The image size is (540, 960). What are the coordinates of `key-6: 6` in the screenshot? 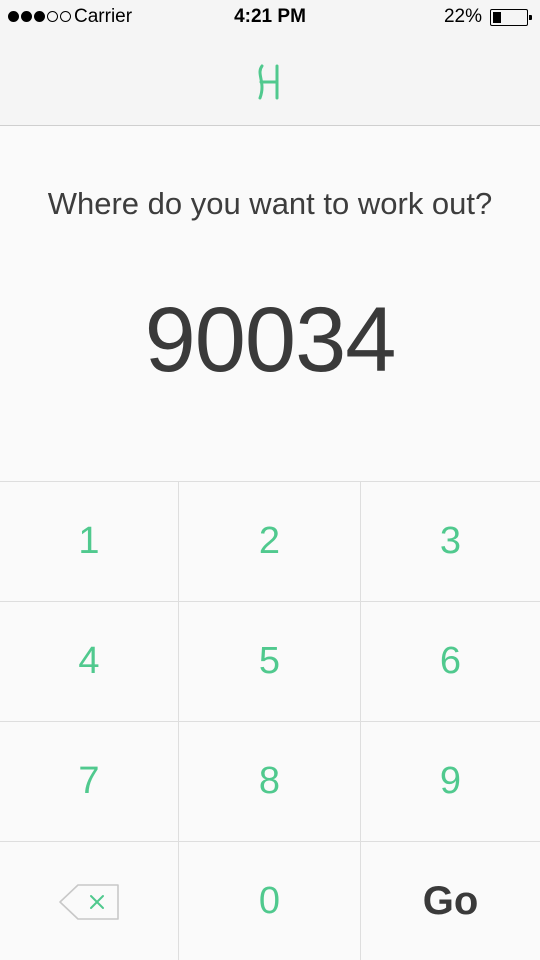 It's located at (450, 661).